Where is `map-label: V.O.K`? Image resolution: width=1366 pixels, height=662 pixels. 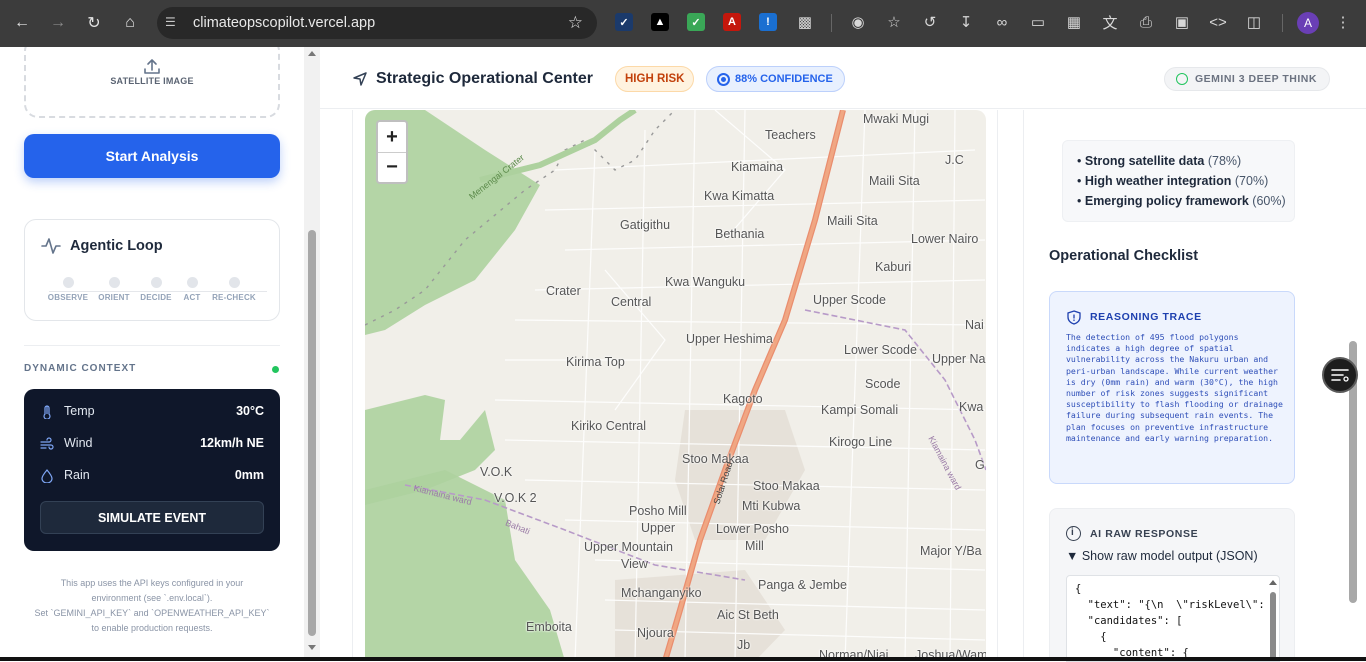 map-label: V.O.K is located at coordinates (496, 472).